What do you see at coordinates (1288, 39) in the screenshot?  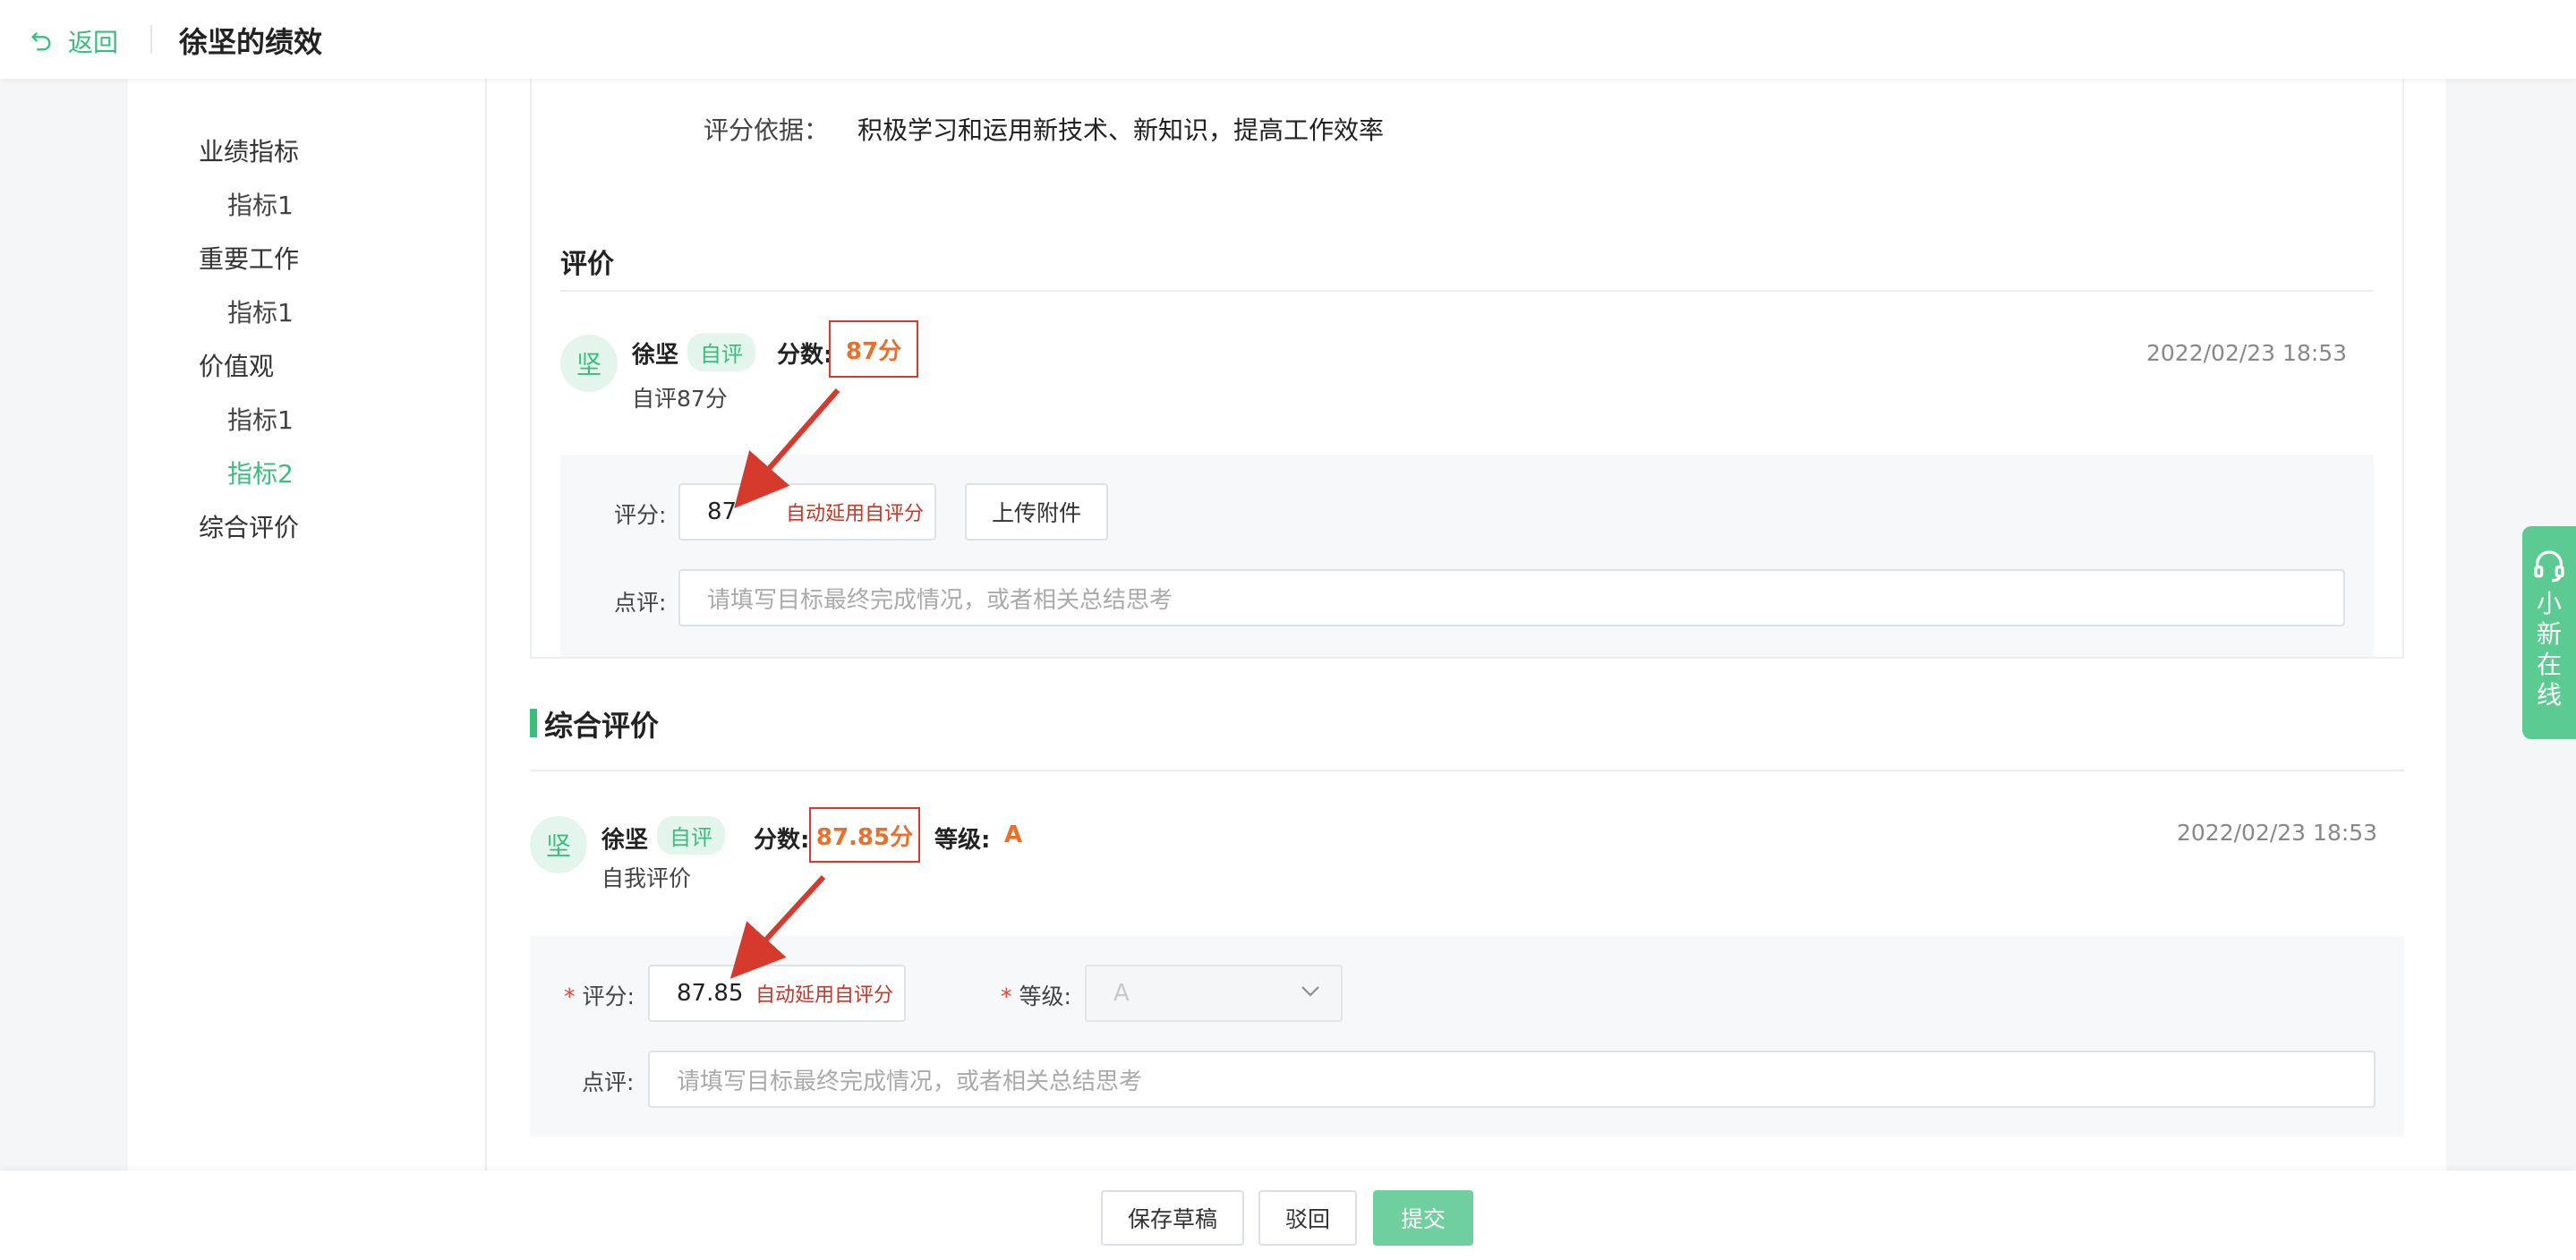 I see `top-header: 返回 徐坚的绩效` at bounding box center [1288, 39].